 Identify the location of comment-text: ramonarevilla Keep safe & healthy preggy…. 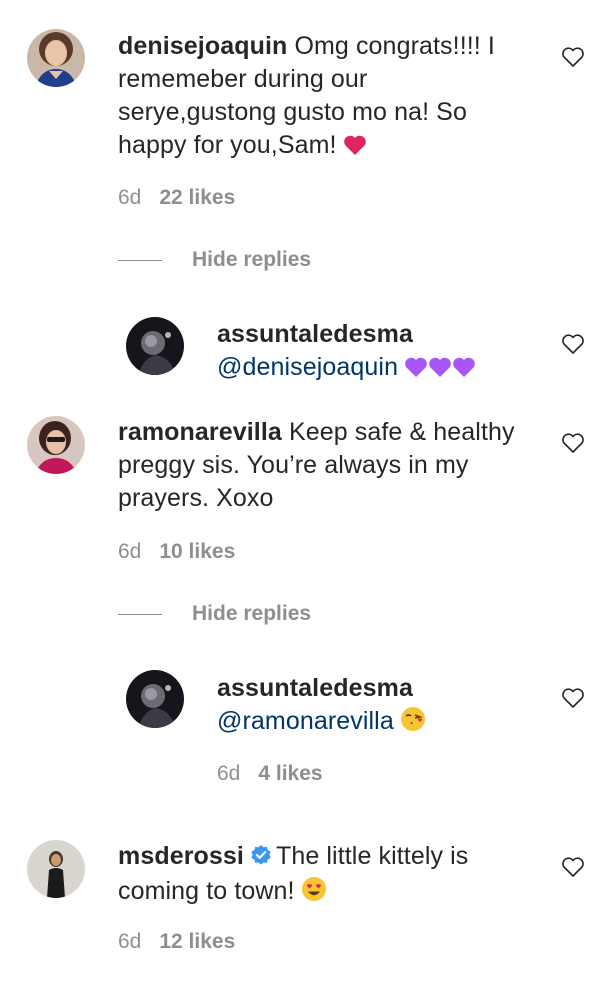
(316, 465).